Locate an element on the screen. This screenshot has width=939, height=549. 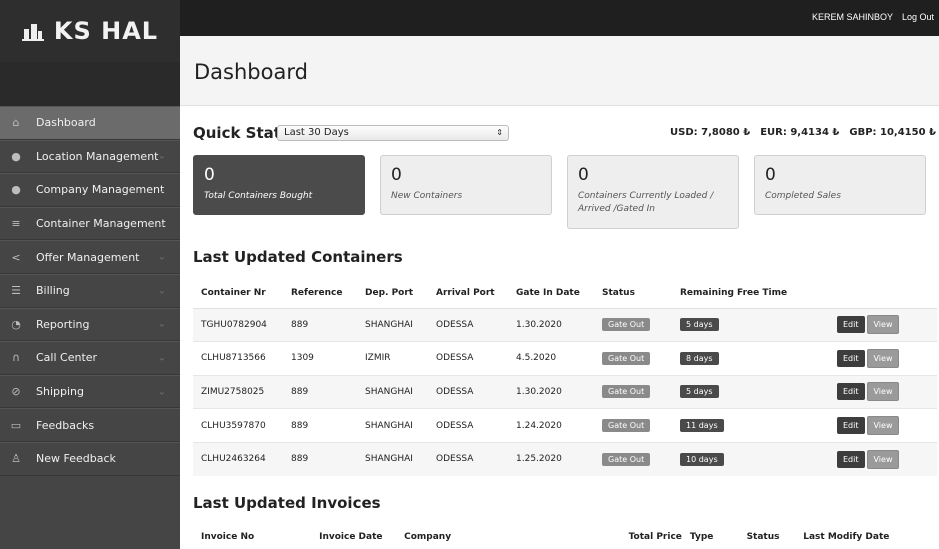
period-select: Last 30 Days ⇕ is located at coordinates (393, 133).